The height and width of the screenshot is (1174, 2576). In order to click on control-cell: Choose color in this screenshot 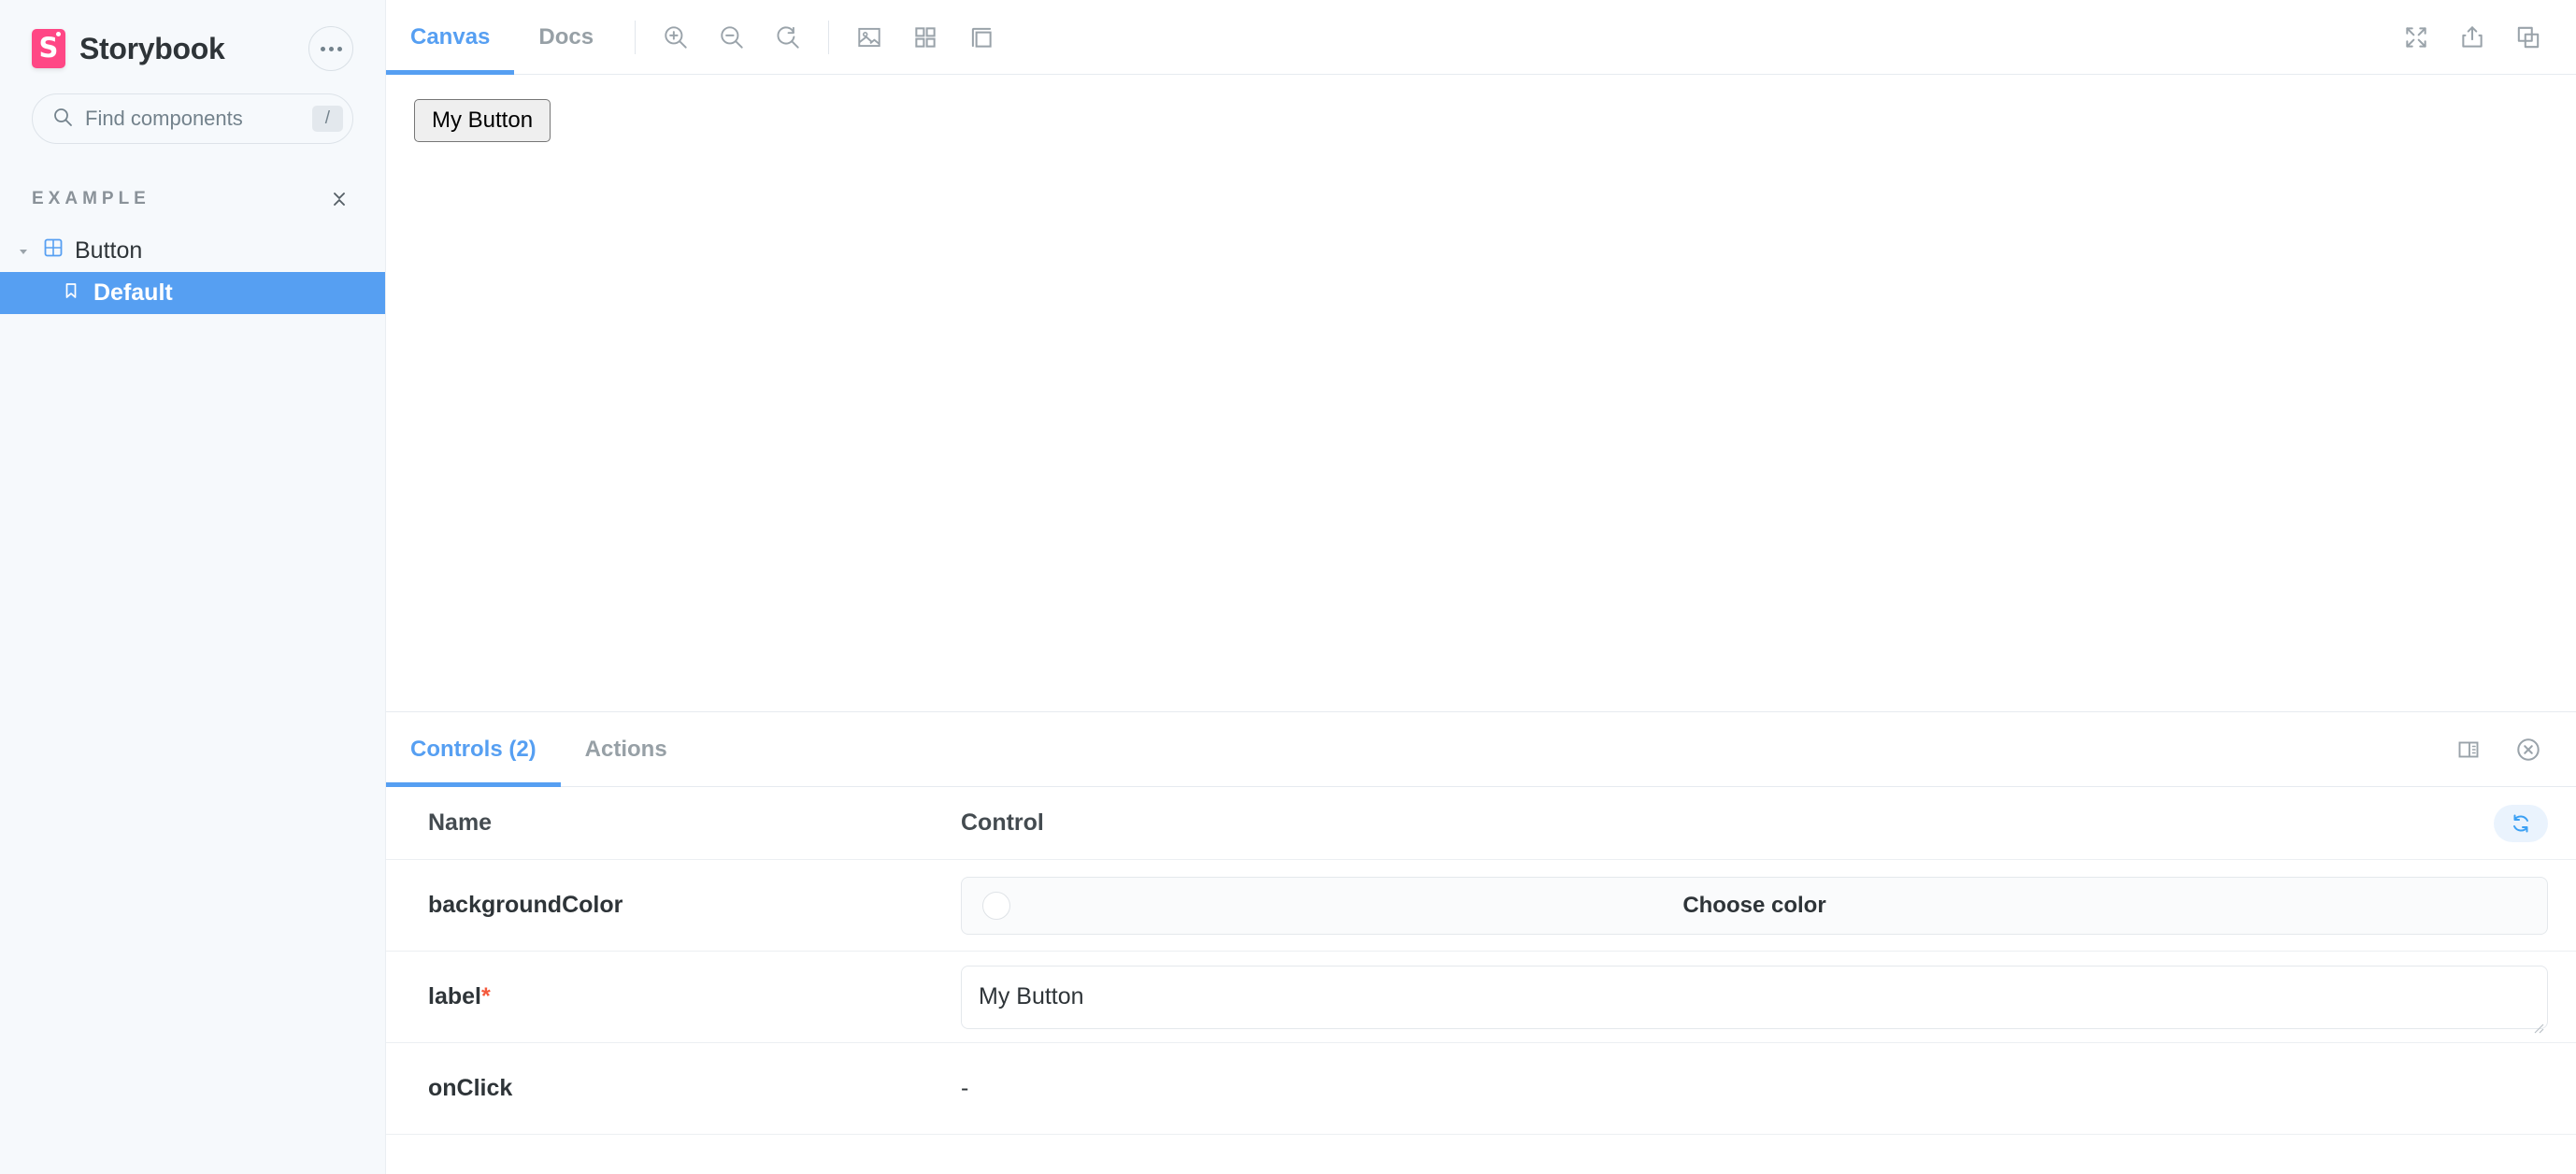, I will do `click(1754, 905)`.